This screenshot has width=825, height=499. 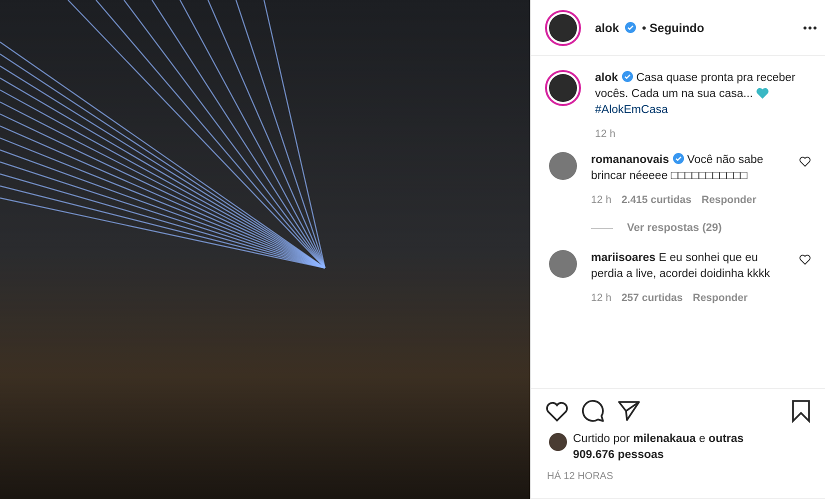 I want to click on view-replies-link: Ver respostas (29), so click(x=674, y=228).